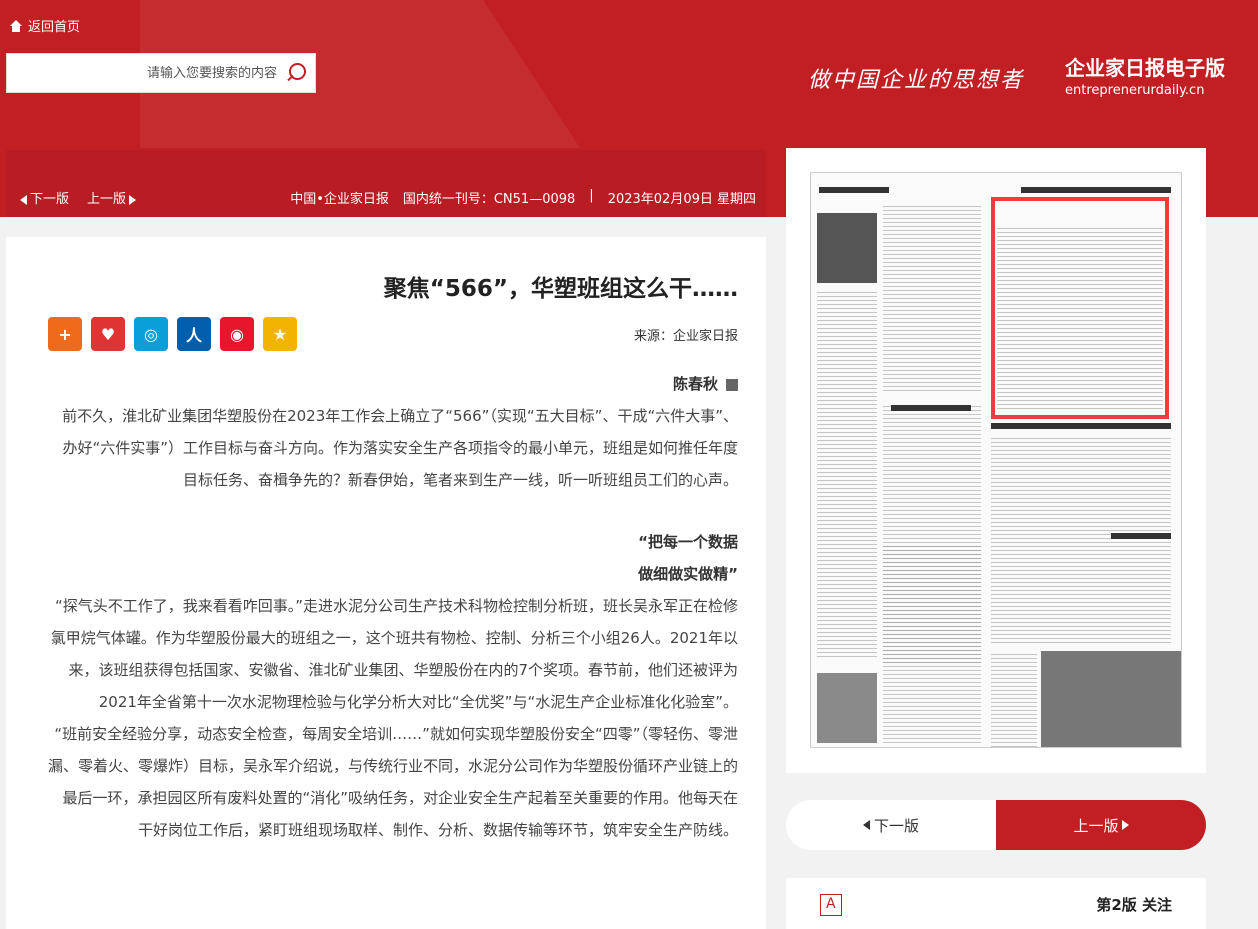 The width and height of the screenshot is (1258, 929). What do you see at coordinates (44, 197) in the screenshot?
I see `next-page-link: 下一版` at bounding box center [44, 197].